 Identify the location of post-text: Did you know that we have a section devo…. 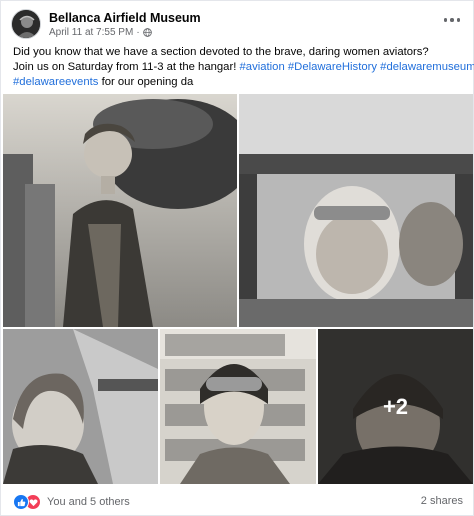
(243, 67).